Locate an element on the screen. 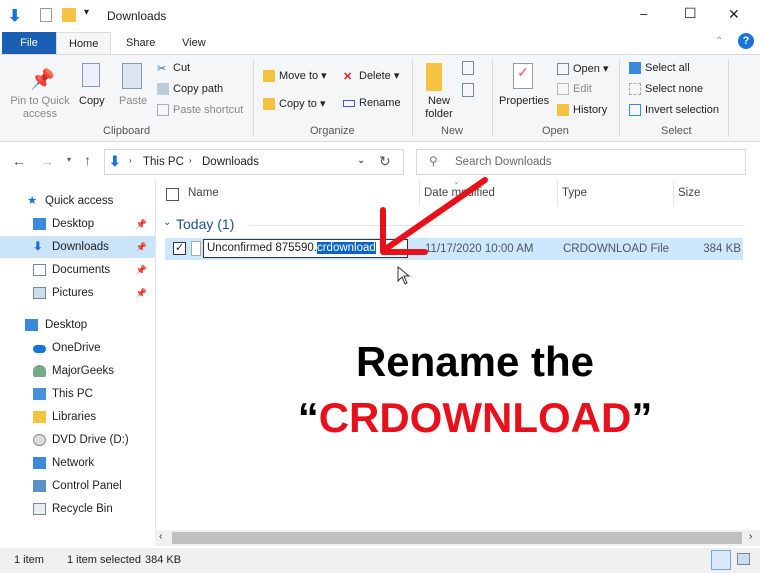 The height and width of the screenshot is (573, 760). select-group-label: Select is located at coordinates (676, 131).